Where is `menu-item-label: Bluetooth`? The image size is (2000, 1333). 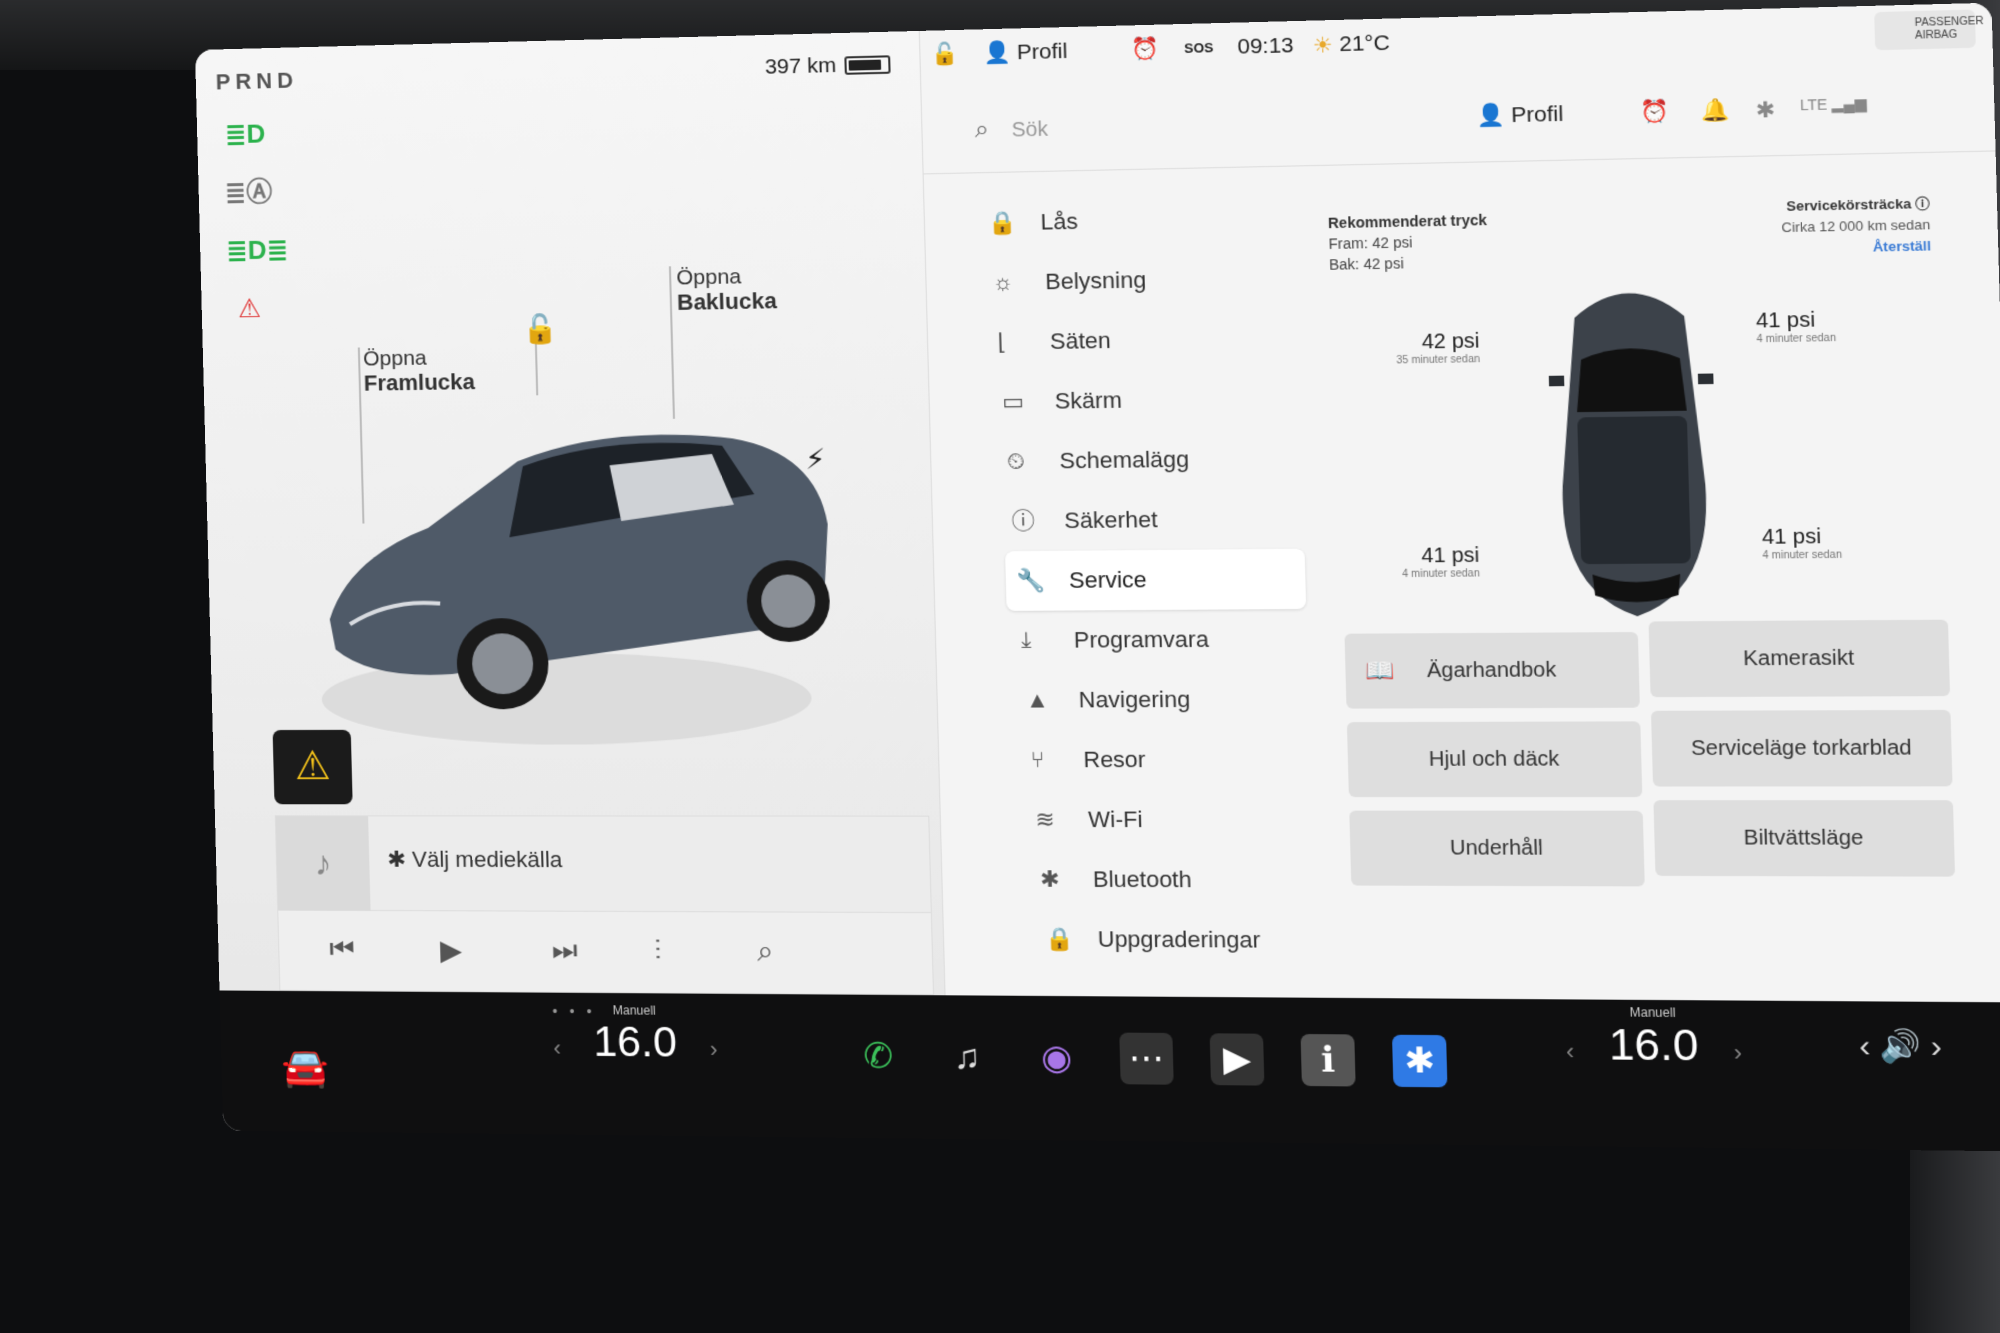 menu-item-label: Bluetooth is located at coordinates (1142, 879).